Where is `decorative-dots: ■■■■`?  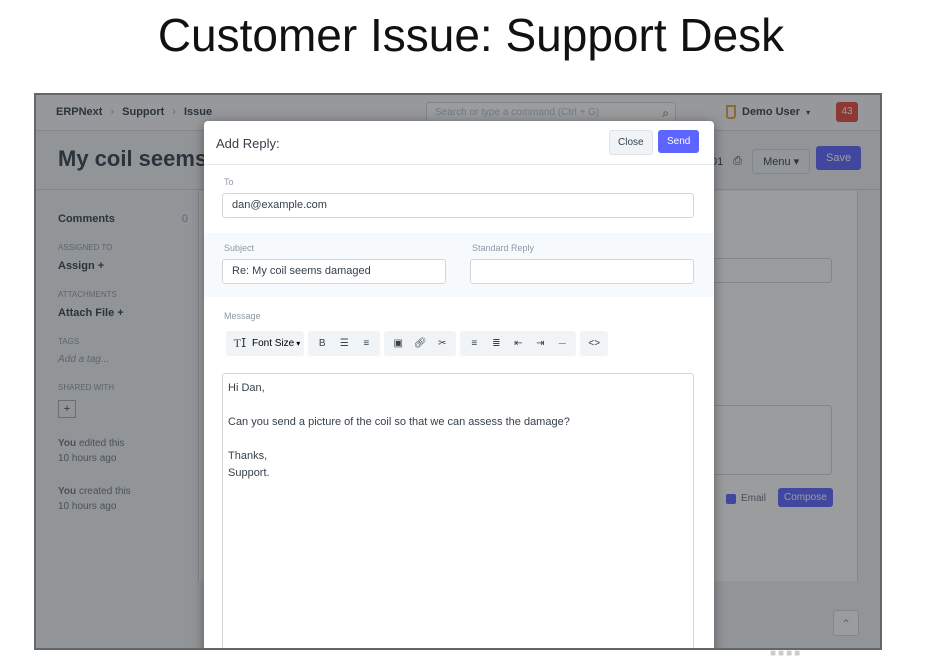
decorative-dots: ■■■■ is located at coordinates (786, 653).